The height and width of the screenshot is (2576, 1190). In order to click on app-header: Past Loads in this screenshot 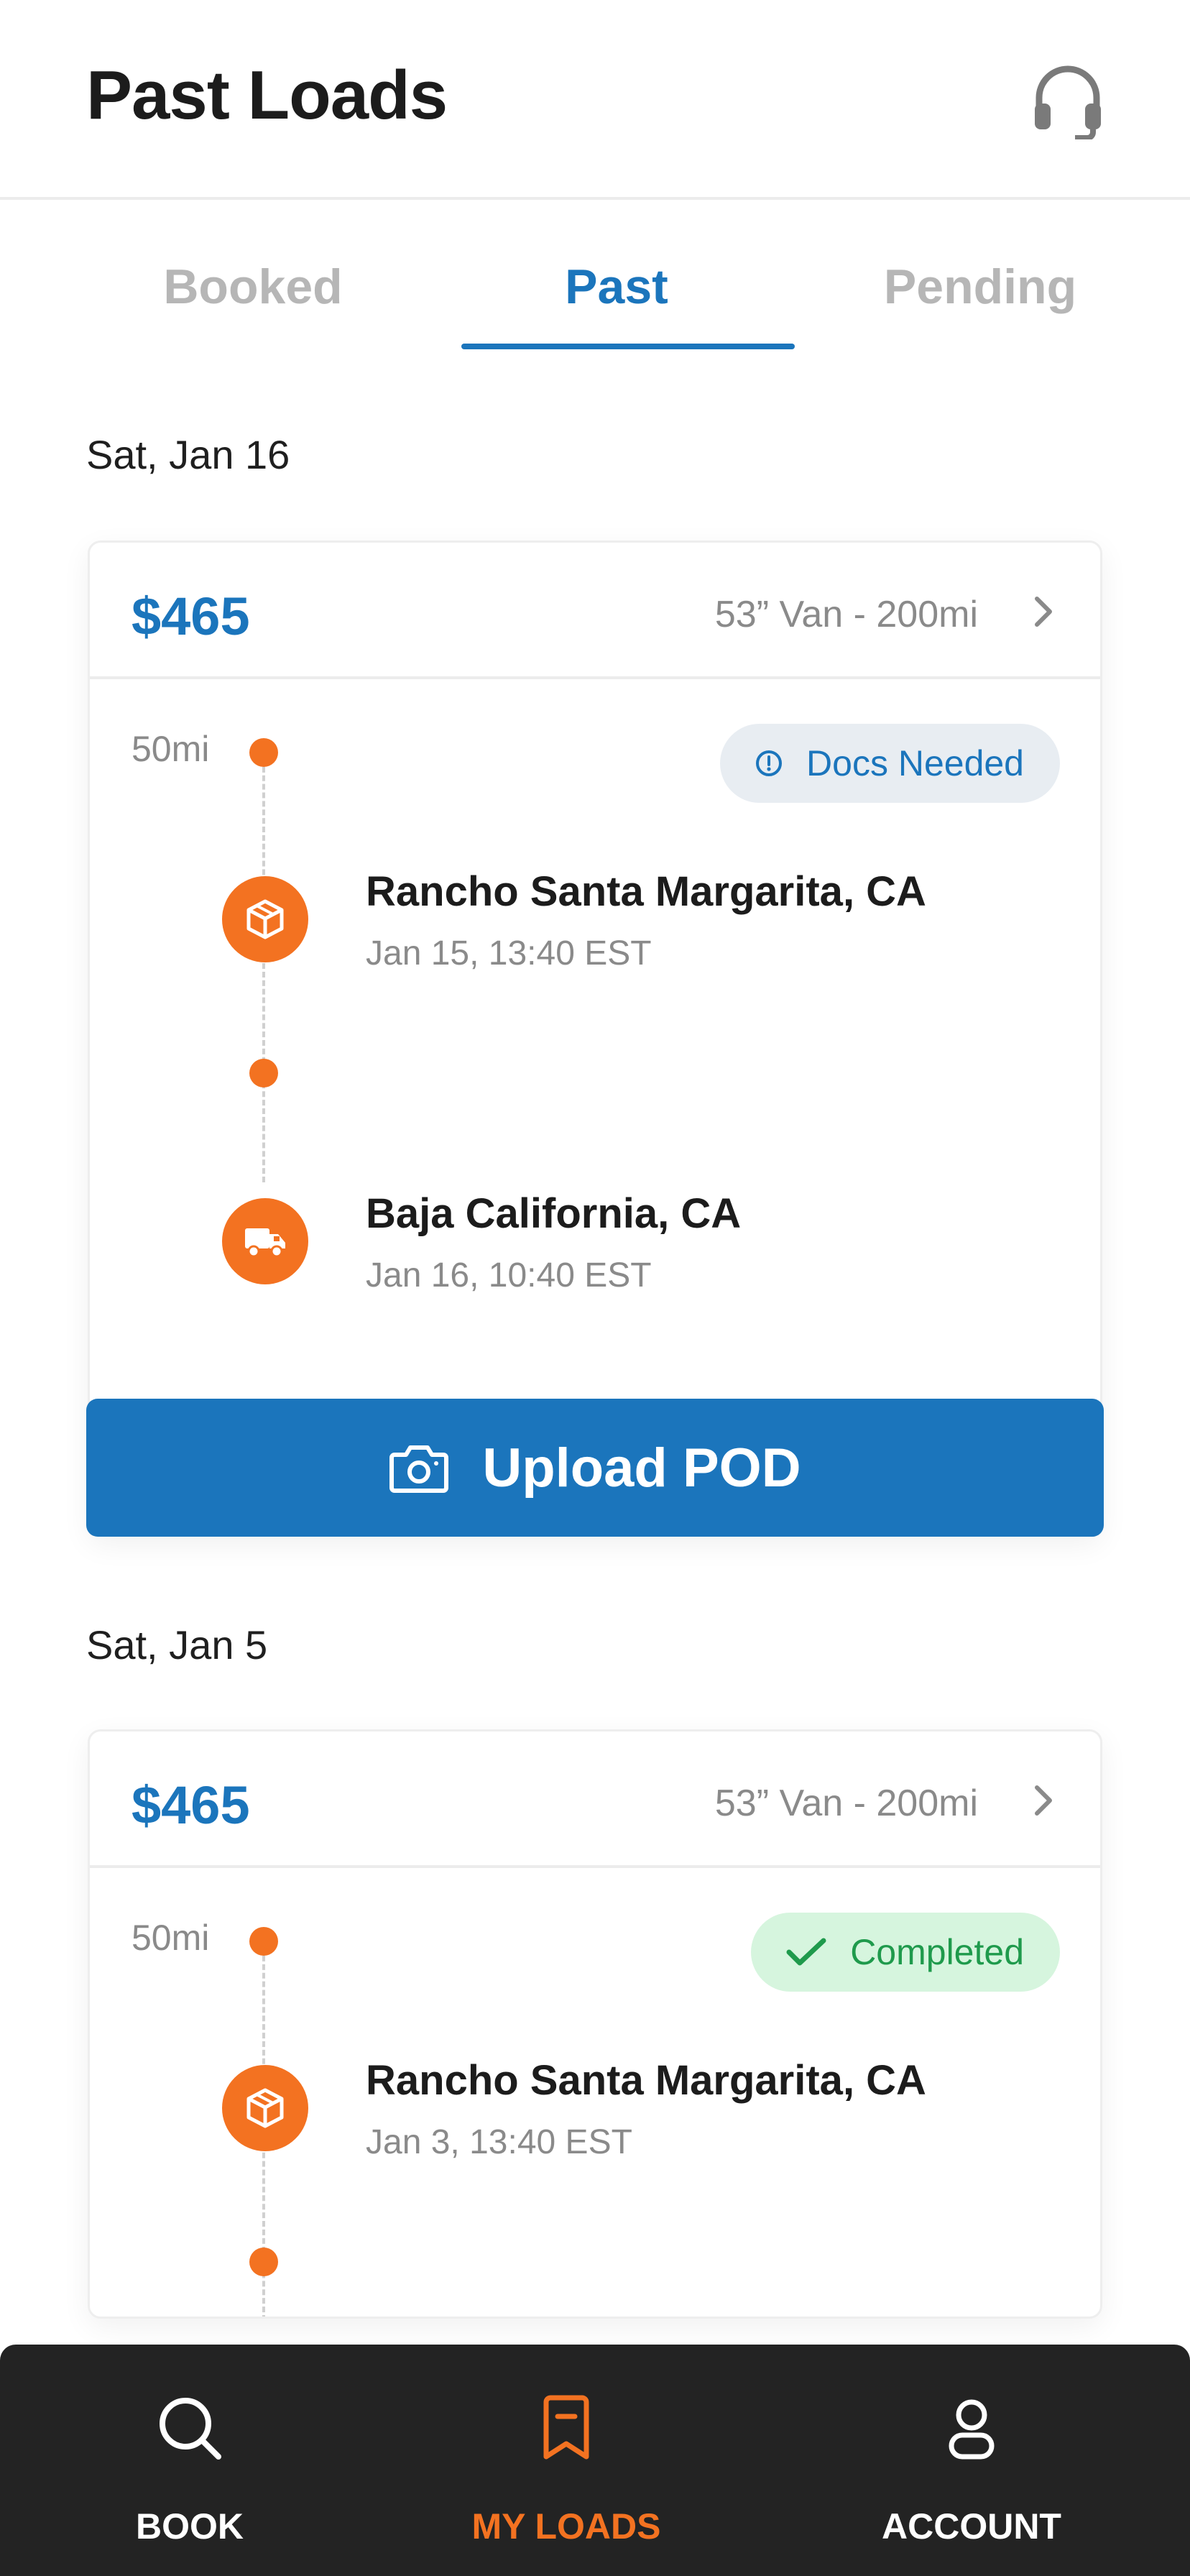, I will do `click(595, 100)`.